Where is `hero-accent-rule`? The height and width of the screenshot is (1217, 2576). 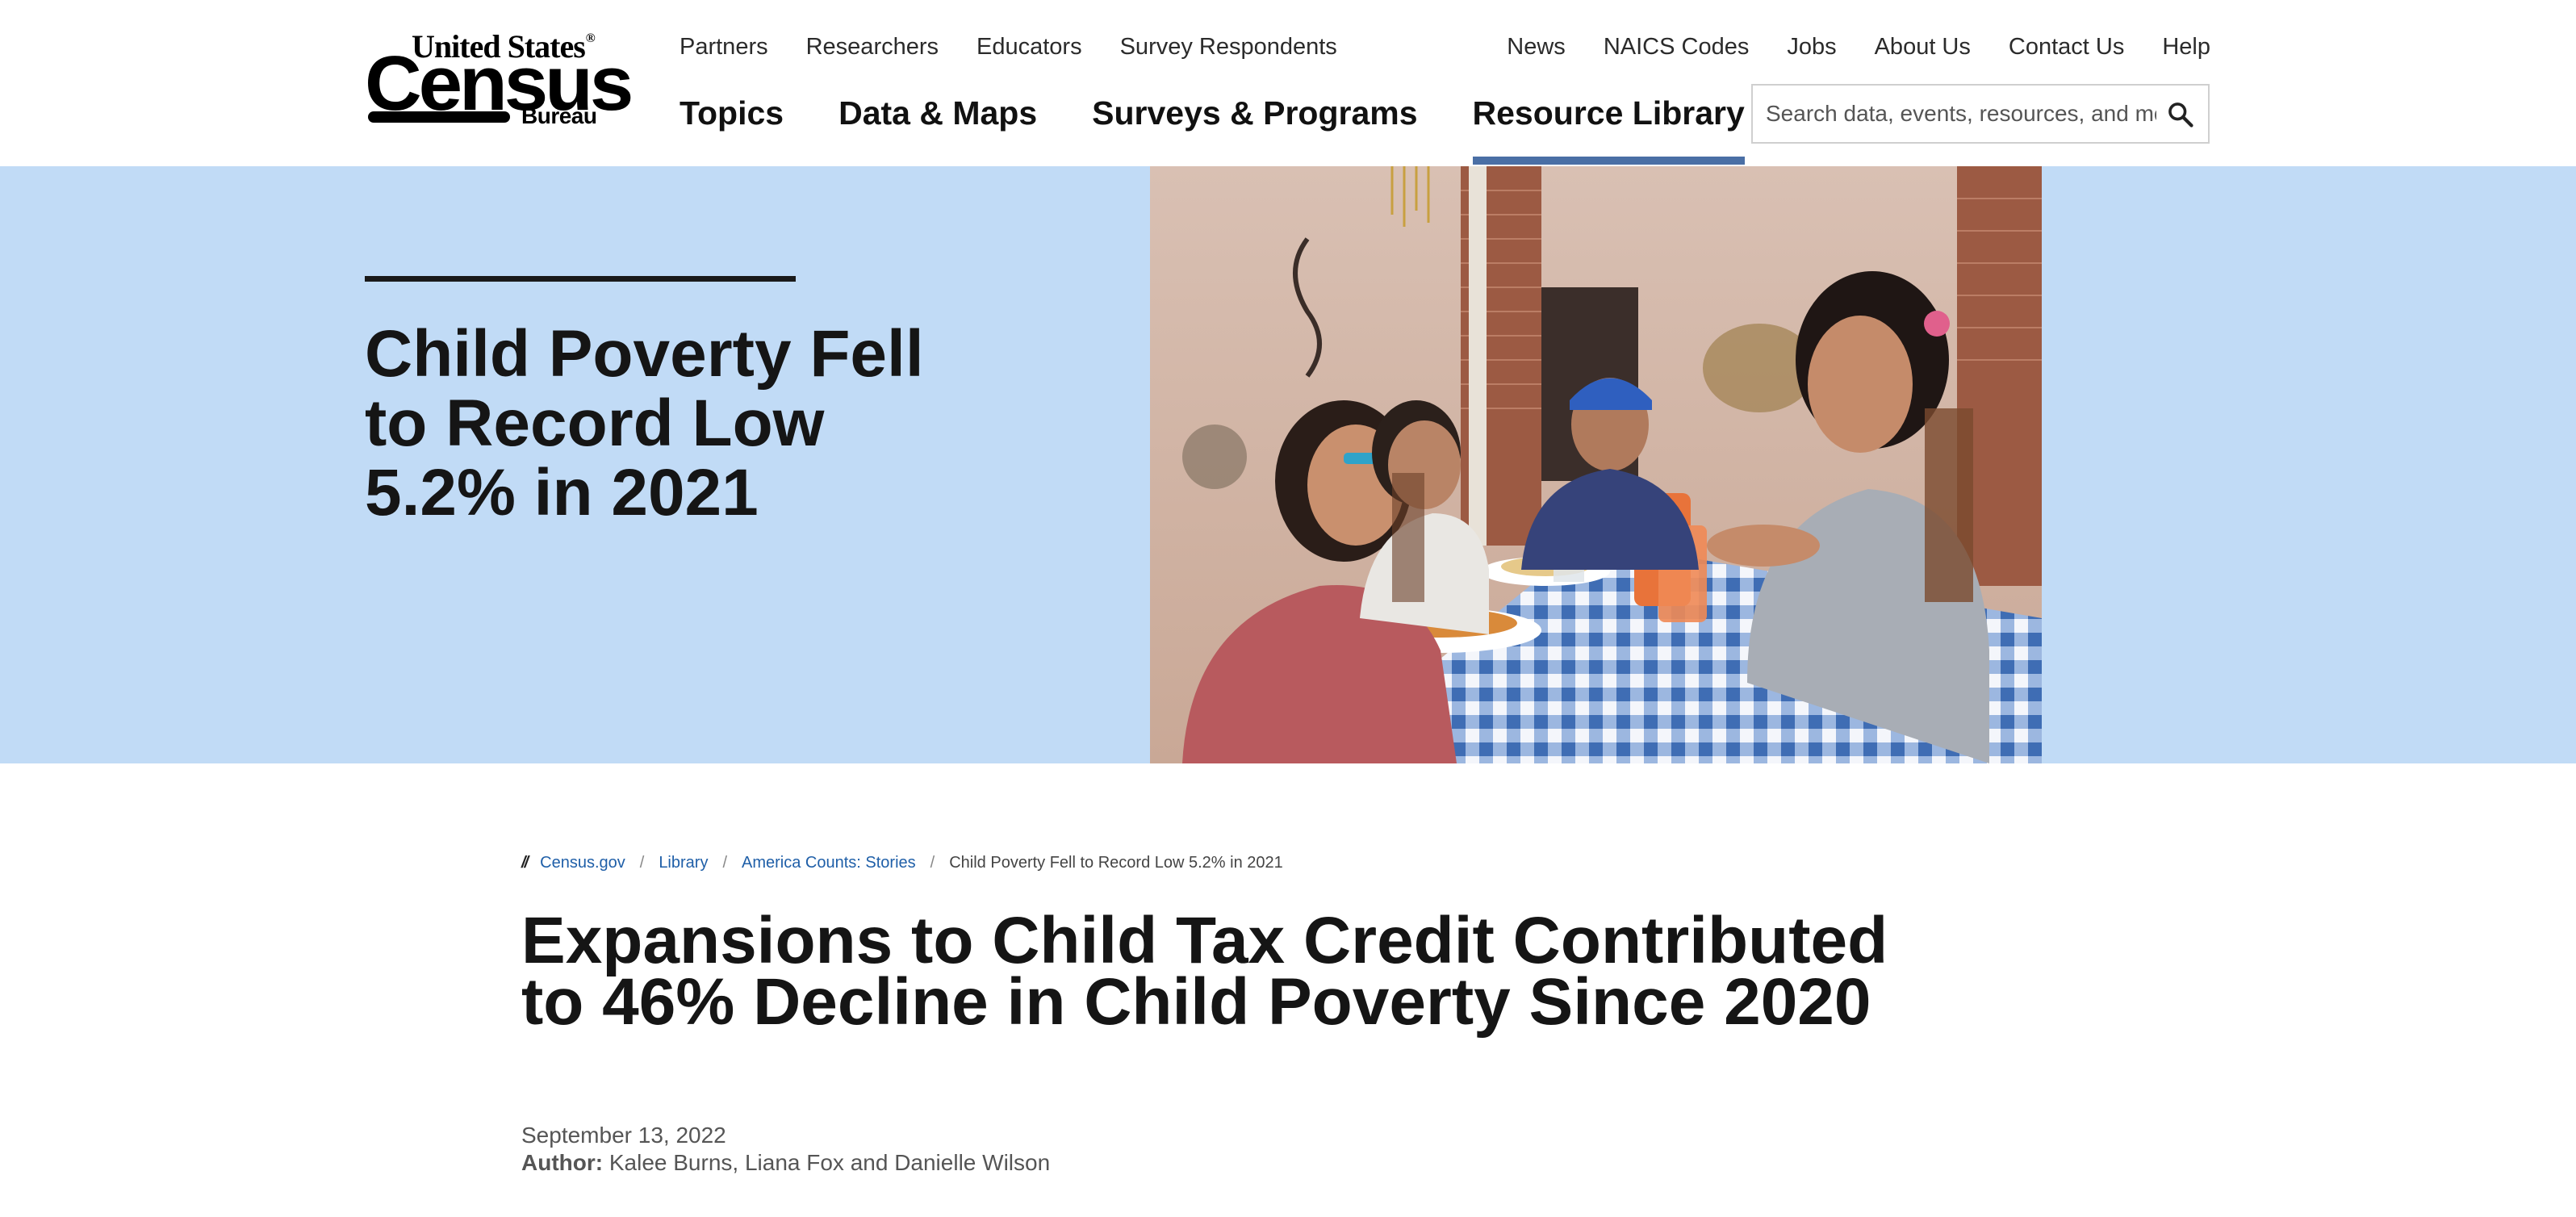 hero-accent-rule is located at coordinates (580, 279).